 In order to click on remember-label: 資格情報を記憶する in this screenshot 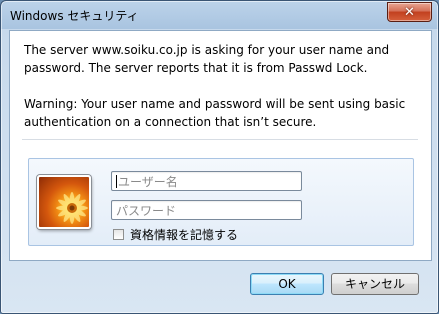, I will do `click(184, 235)`.